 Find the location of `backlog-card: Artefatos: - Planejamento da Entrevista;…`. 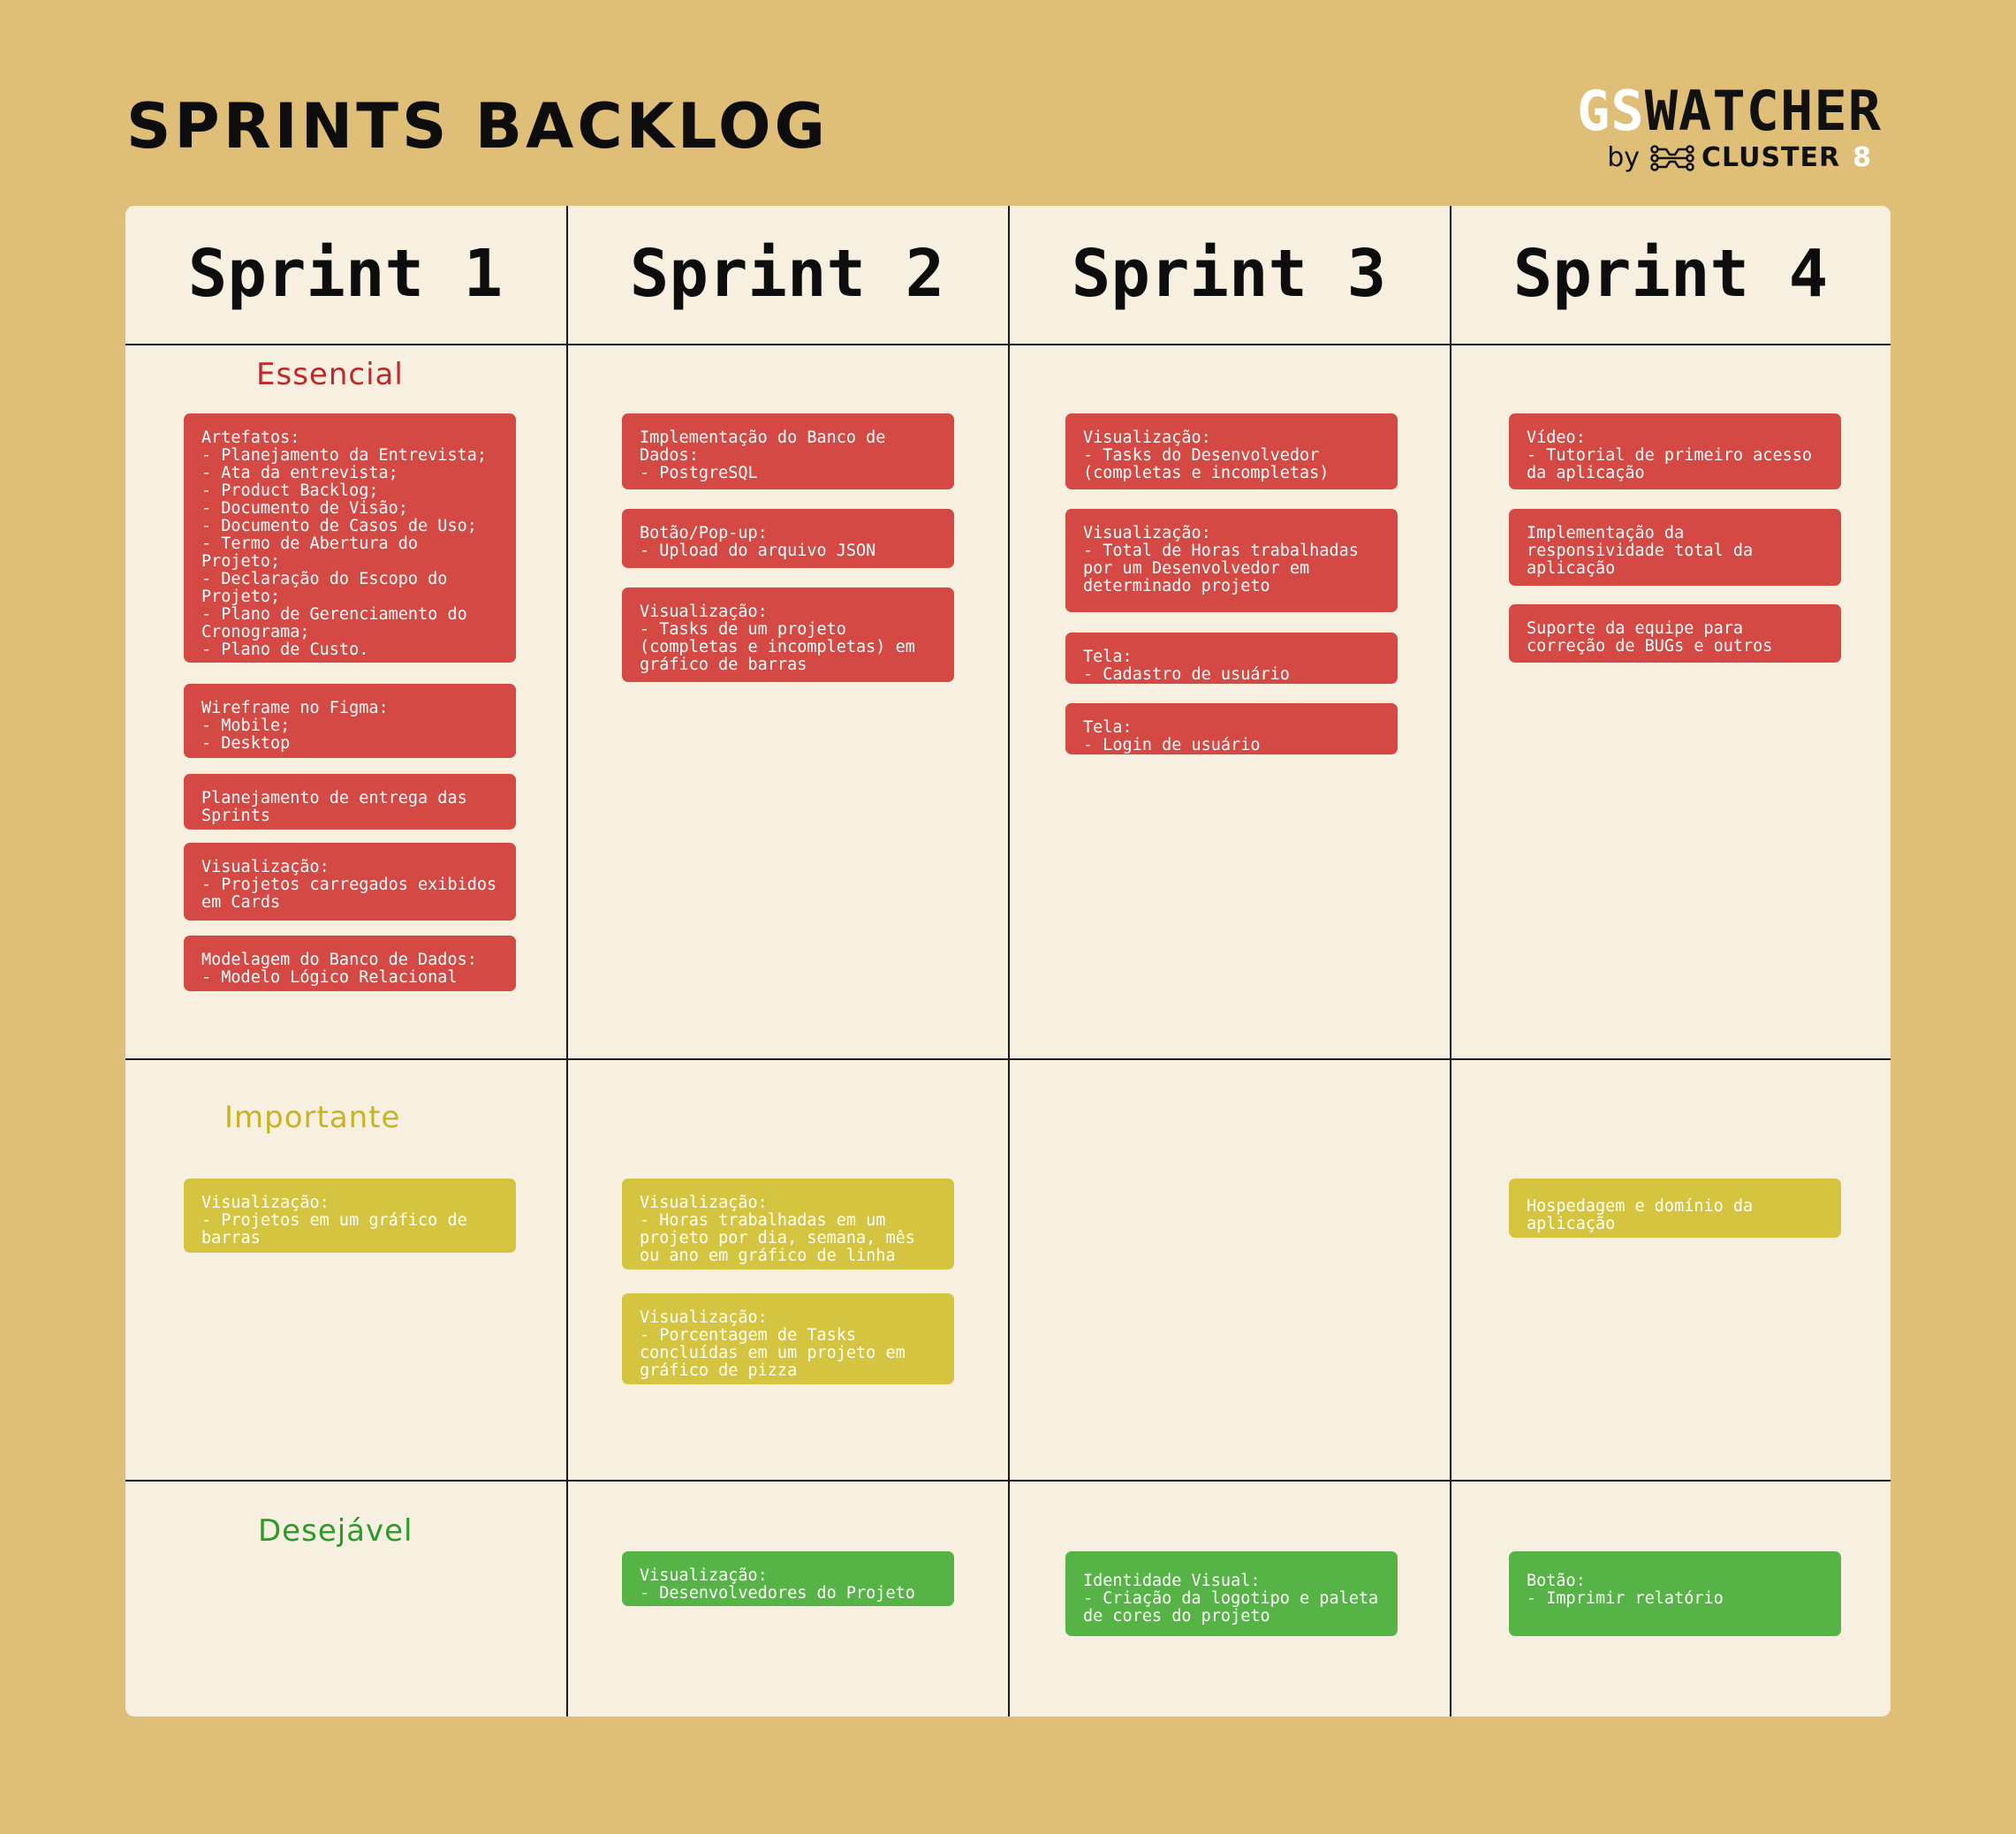

backlog-card: Artefatos: - Planejamento da Entrevista;… is located at coordinates (350, 538).